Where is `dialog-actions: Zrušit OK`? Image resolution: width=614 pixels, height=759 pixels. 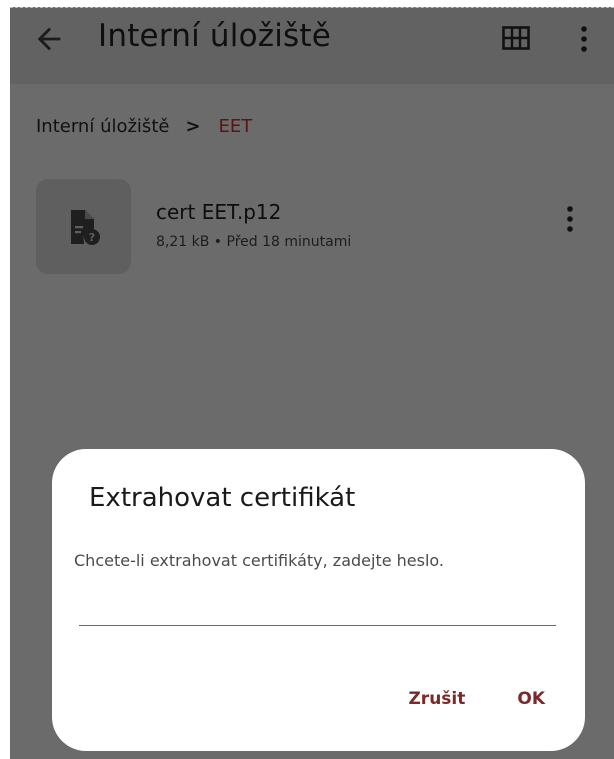
dialog-actions: Zrušit OK is located at coordinates (476, 699).